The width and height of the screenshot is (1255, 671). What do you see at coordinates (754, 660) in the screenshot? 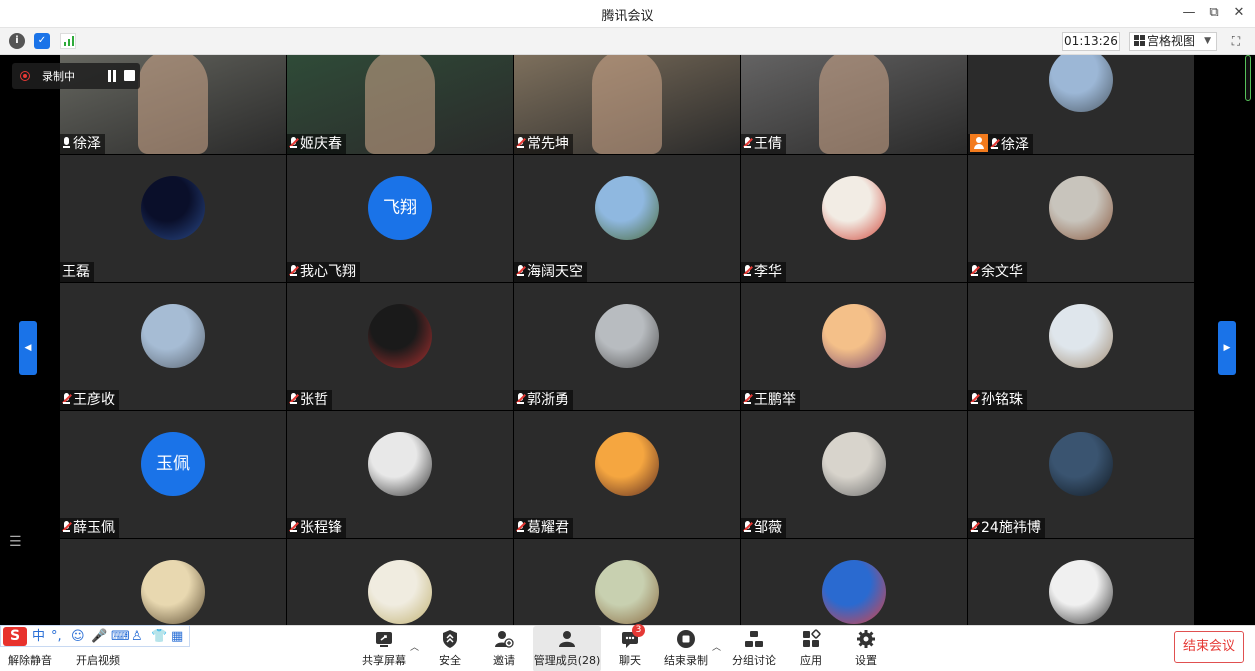
I see `breakout-rooms-label: 分组讨论` at bounding box center [754, 660].